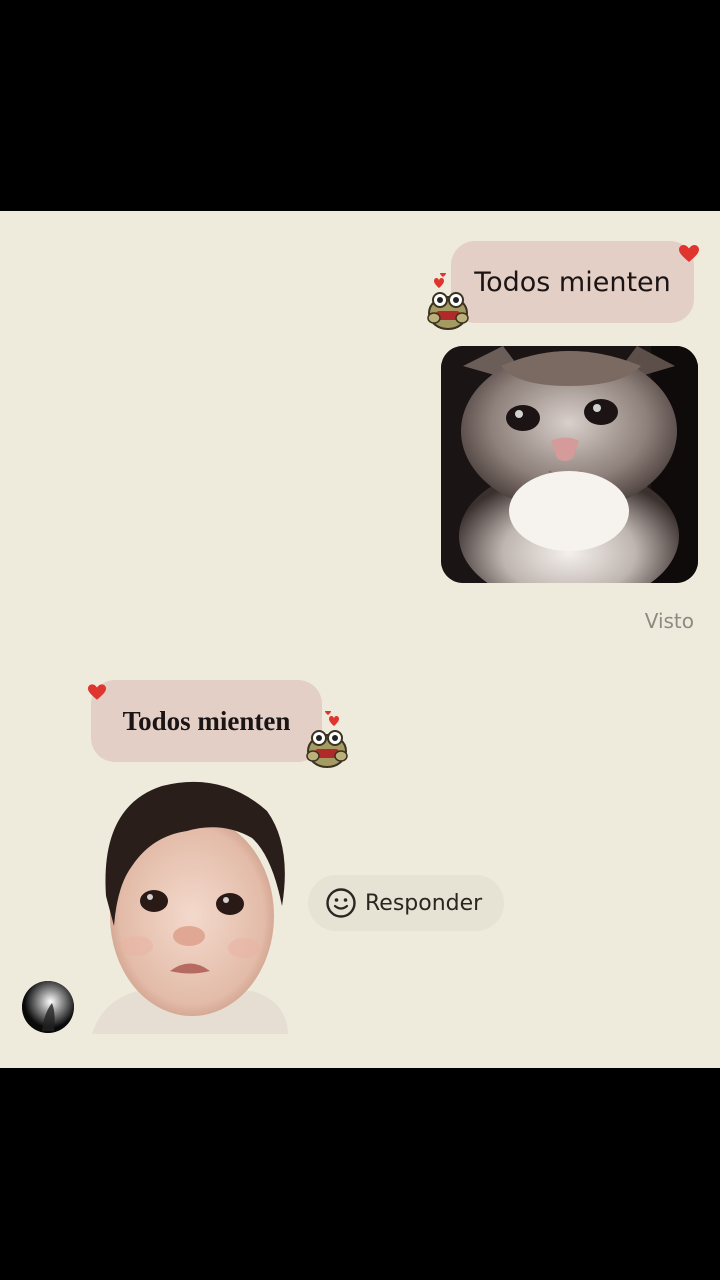 This screenshot has width=720, height=1280. What do you see at coordinates (341, 903) in the screenshot?
I see `smiley-icon` at bounding box center [341, 903].